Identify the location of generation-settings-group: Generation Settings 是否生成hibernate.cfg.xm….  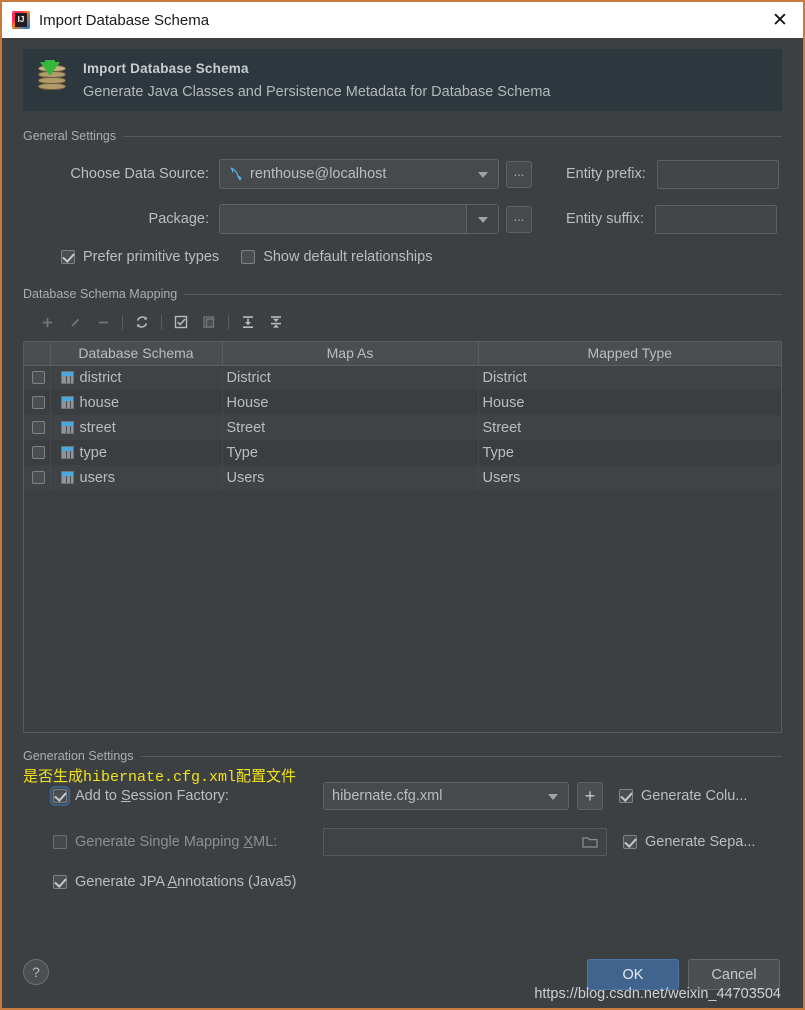
(402, 819).